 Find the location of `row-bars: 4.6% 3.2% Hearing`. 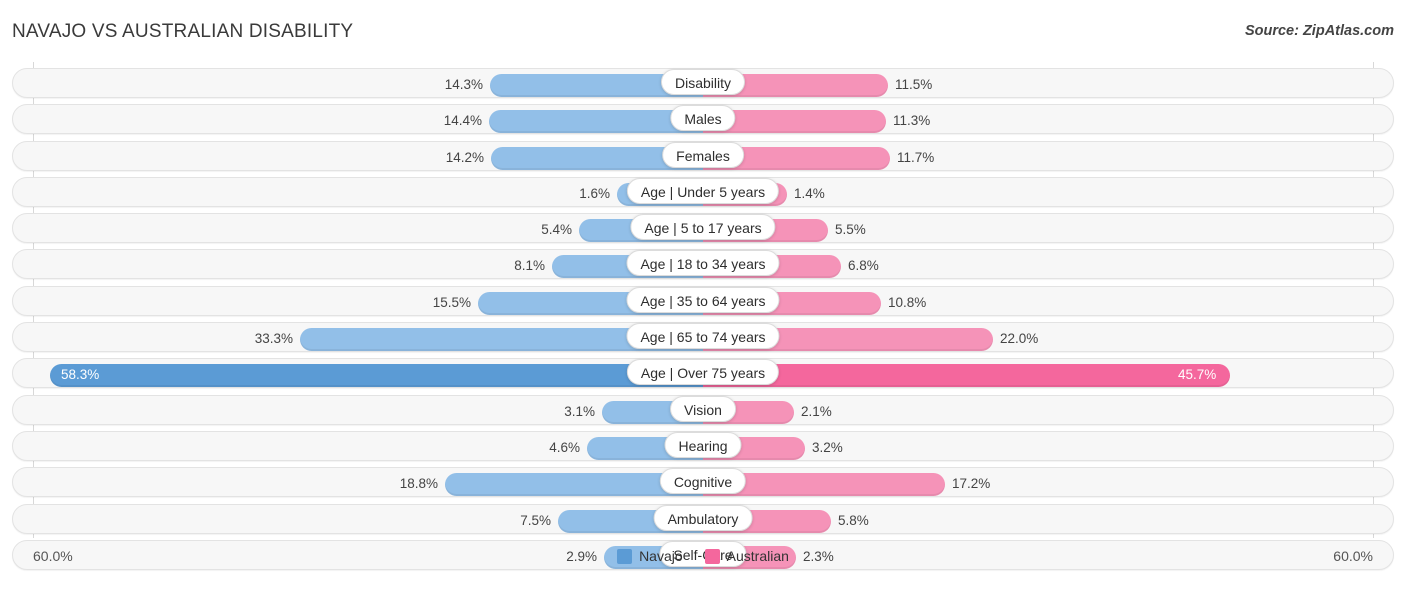

row-bars: 4.6% 3.2% Hearing is located at coordinates (703, 446).